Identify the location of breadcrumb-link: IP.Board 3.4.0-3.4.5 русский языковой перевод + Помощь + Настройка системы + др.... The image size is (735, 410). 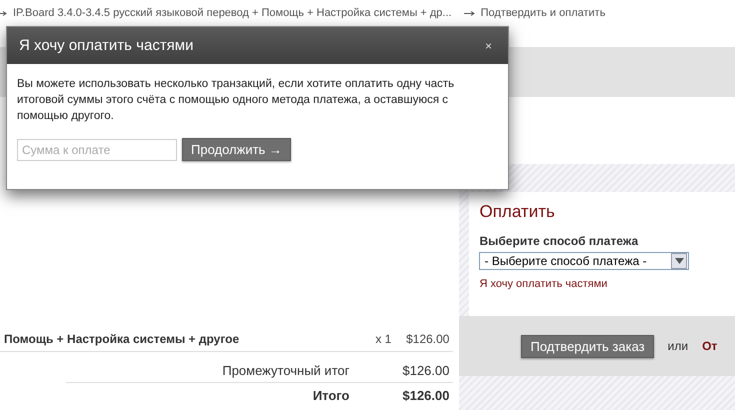
(232, 13).